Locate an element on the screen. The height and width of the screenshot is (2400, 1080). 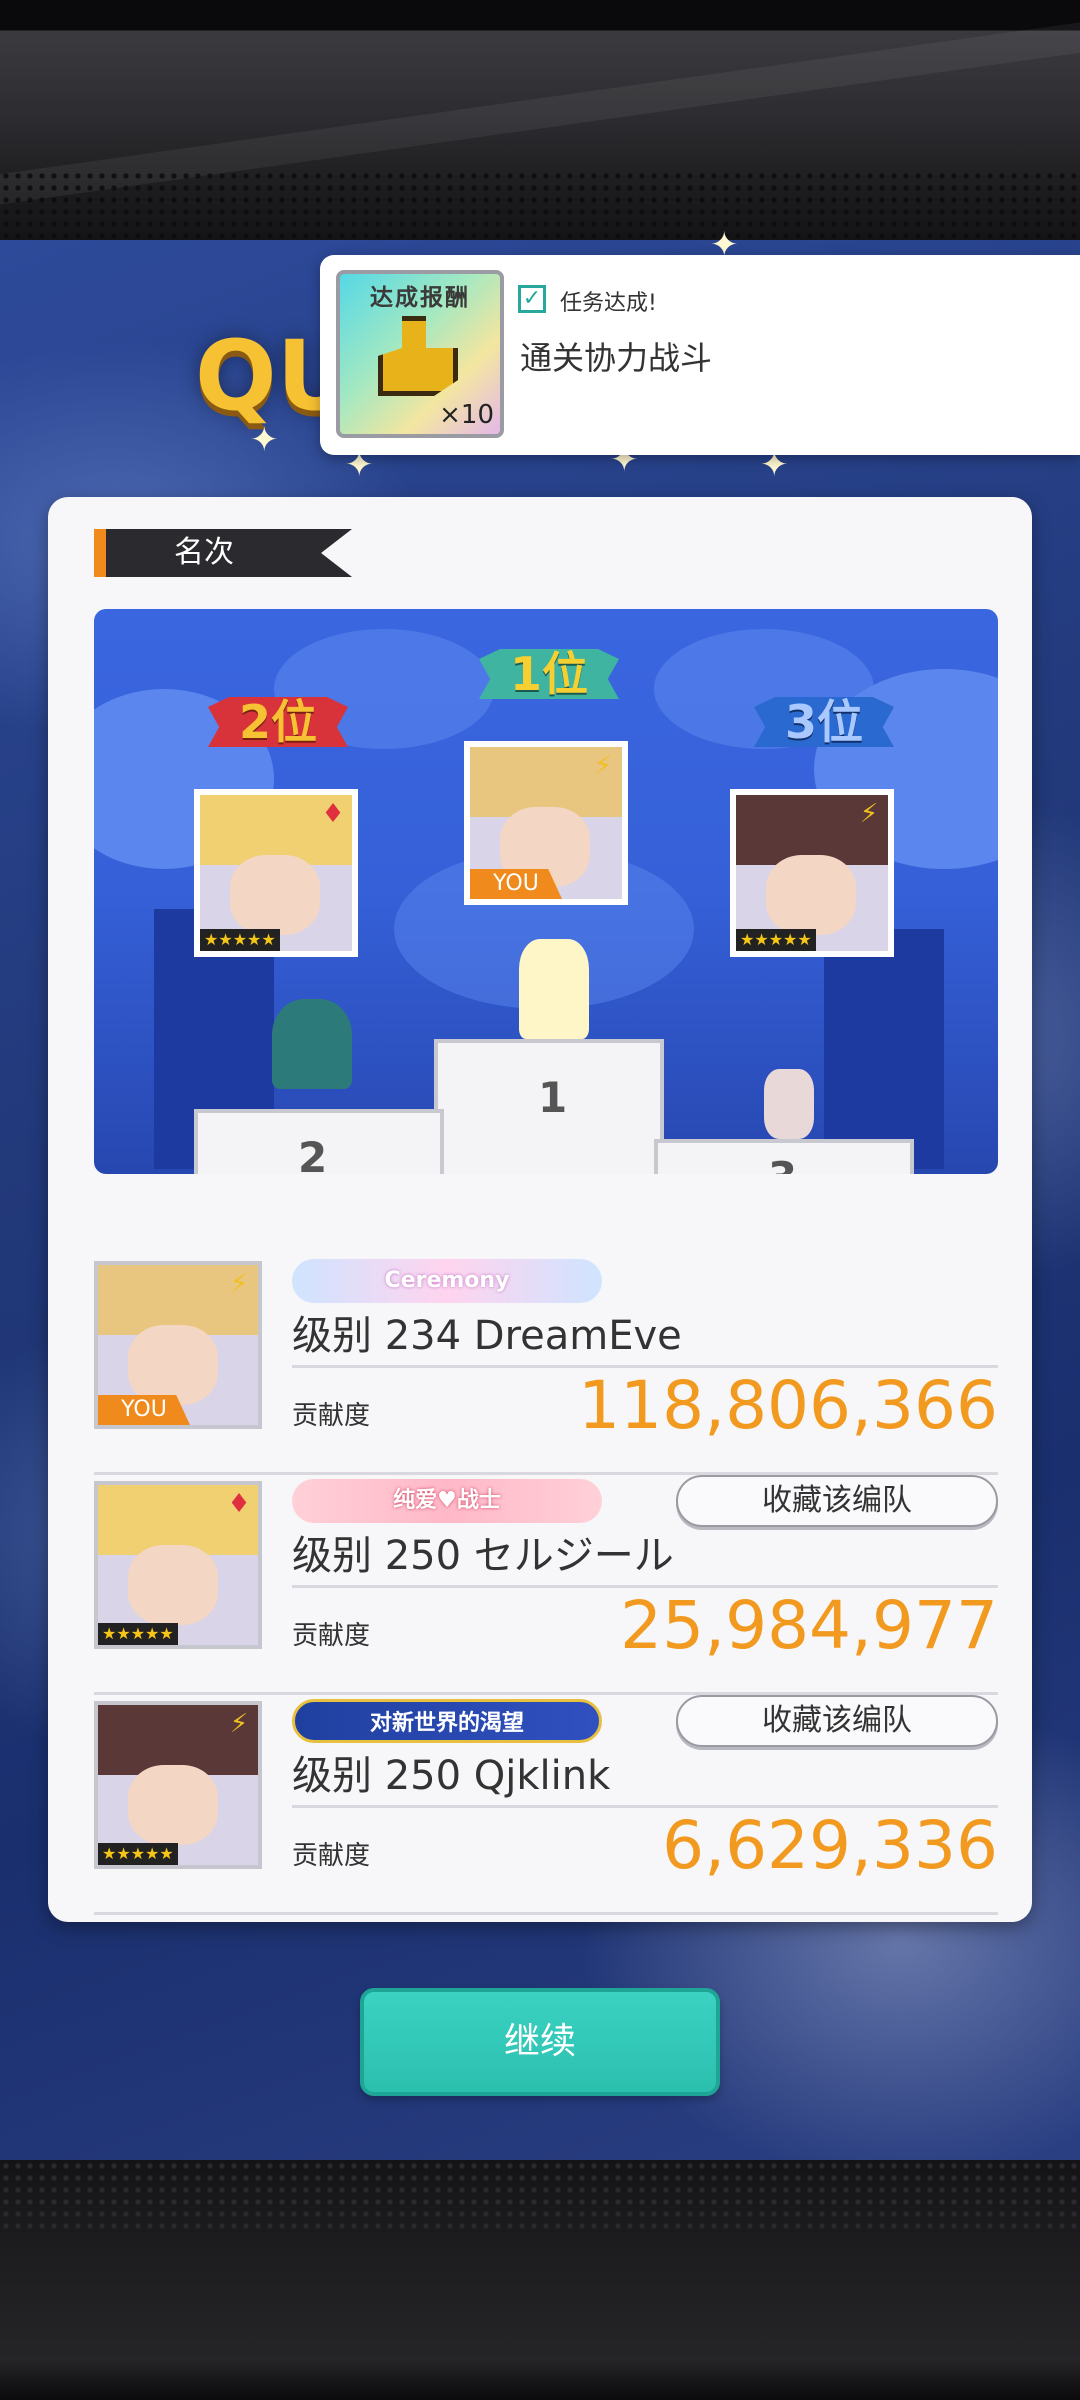
contribution-score: 25,984,977 is located at coordinates (809, 1625).